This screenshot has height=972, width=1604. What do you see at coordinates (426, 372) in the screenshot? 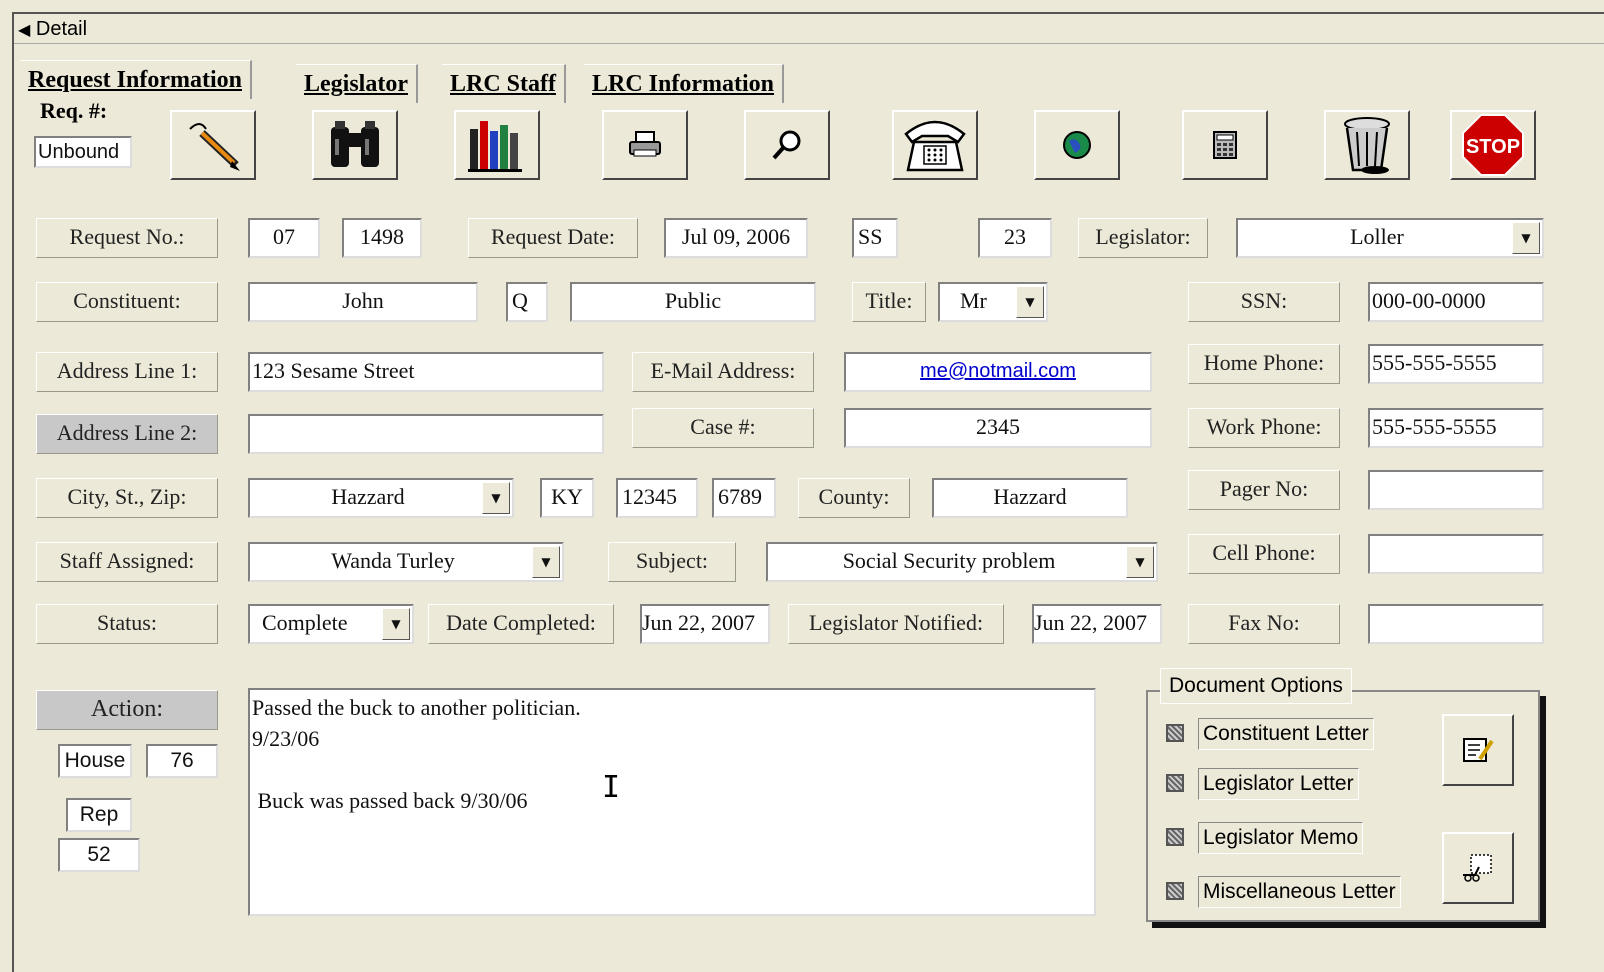
I see `address-line-1-field: 123 Sesame Street` at bounding box center [426, 372].